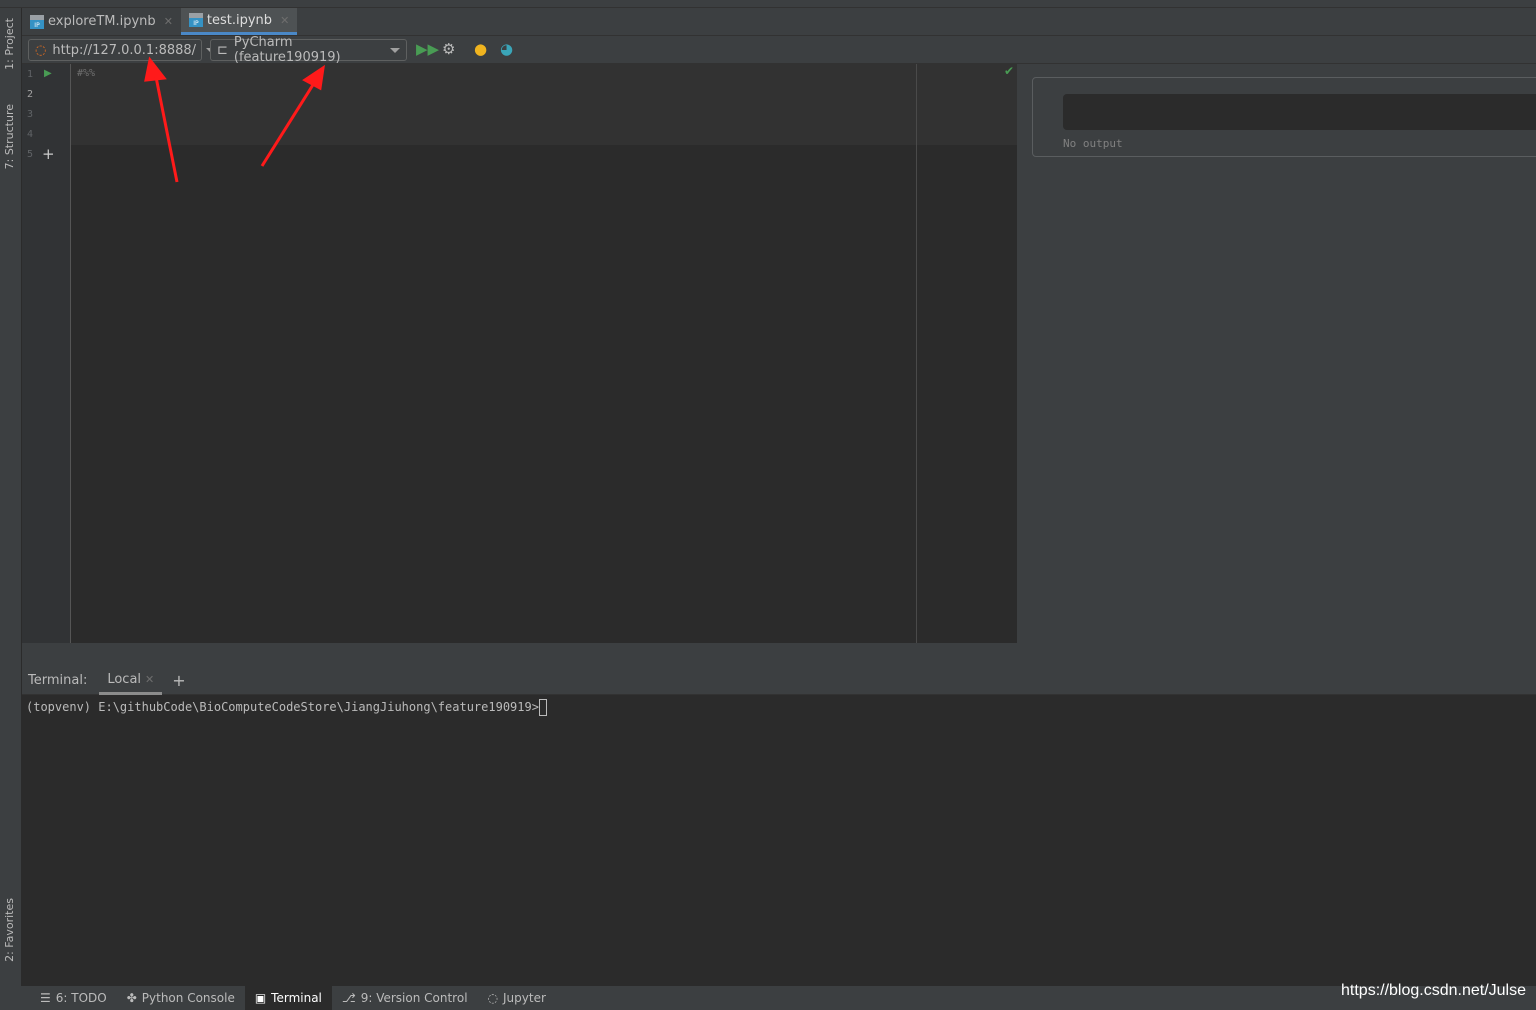  Describe the element at coordinates (46, 353) in the screenshot. I see `editor-gutter: 1 2 3 4 5 ▶ +` at that location.